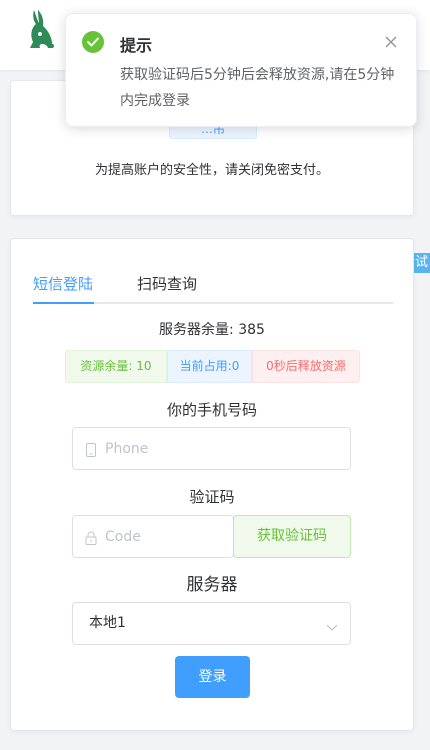 This screenshot has width=430, height=750. What do you see at coordinates (107, 623) in the screenshot?
I see `server-selected-value: 本地1` at bounding box center [107, 623].